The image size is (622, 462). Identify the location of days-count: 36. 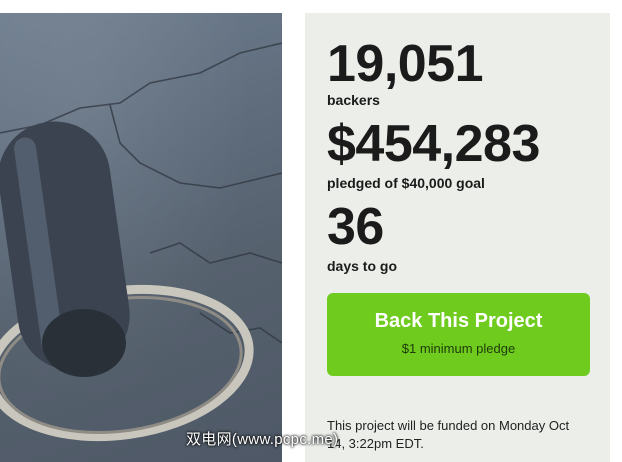
(355, 227).